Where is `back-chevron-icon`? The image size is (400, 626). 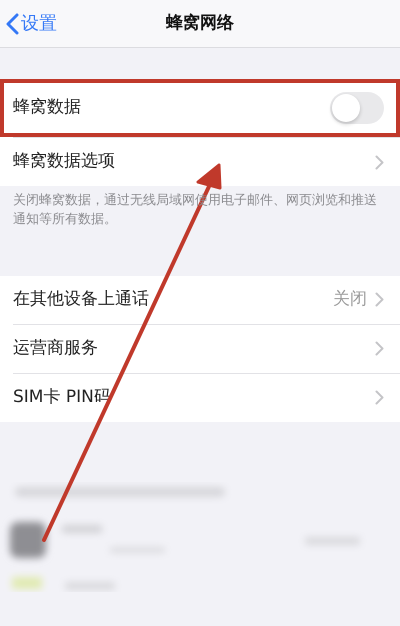 back-chevron-icon is located at coordinates (12, 23).